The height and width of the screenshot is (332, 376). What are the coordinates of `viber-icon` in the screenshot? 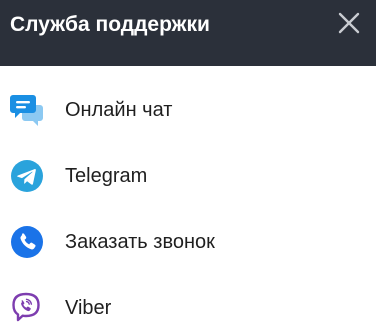 It's located at (27, 308).